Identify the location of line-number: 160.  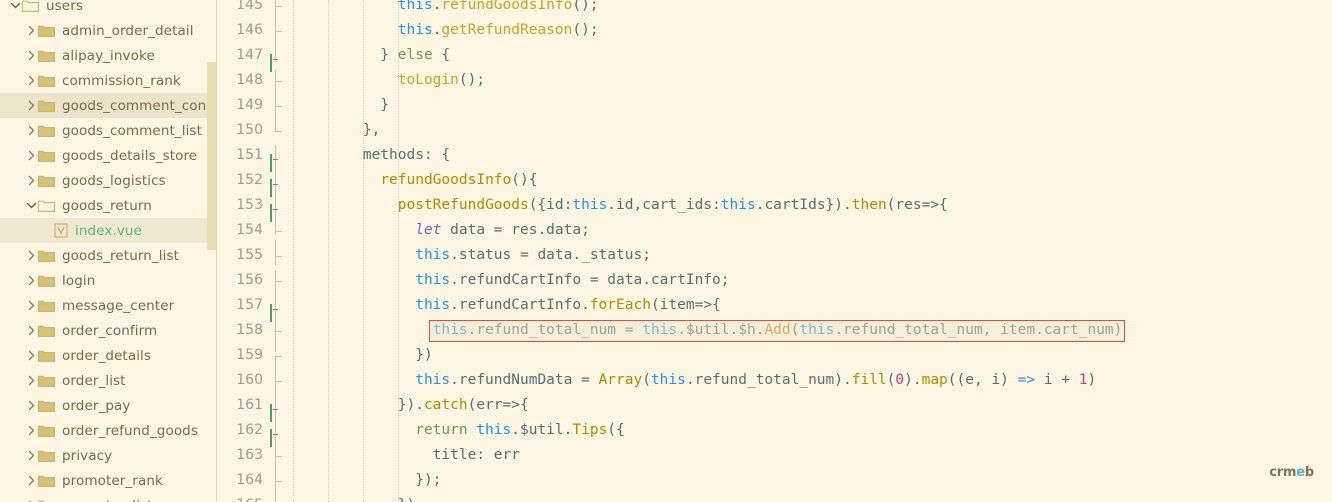
(249, 380).